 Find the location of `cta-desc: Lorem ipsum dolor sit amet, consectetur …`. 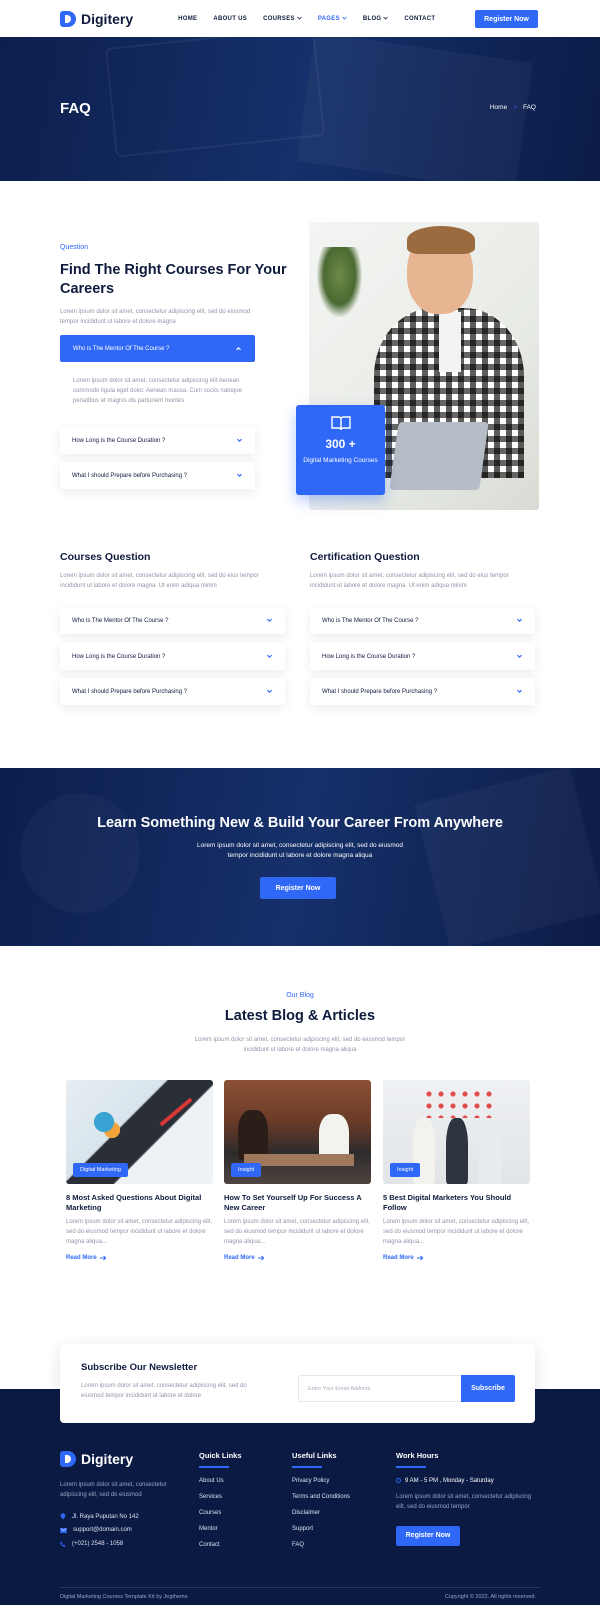

cta-desc: Lorem ipsum dolor sit amet, consectetur … is located at coordinates (300, 850).